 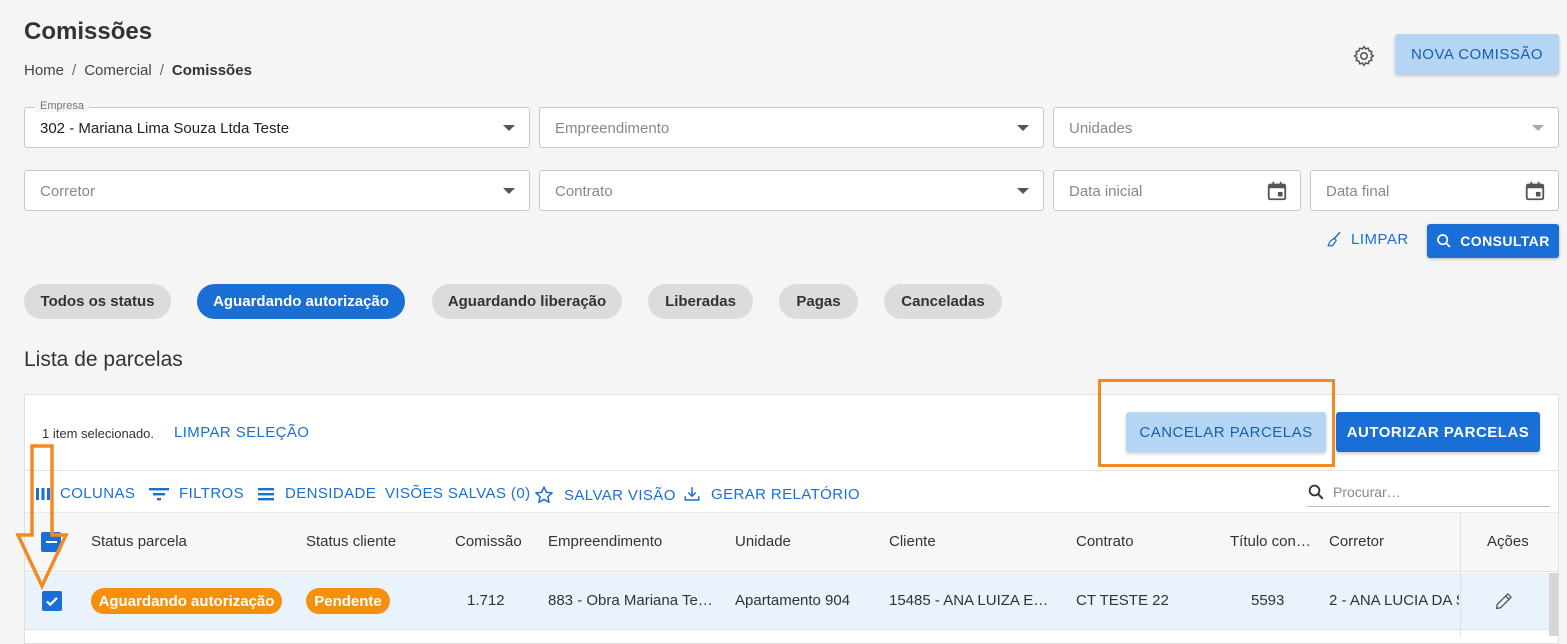 What do you see at coordinates (612, 128) in the screenshot?
I see `empreendimento-placeholder: Empreendimento` at bounding box center [612, 128].